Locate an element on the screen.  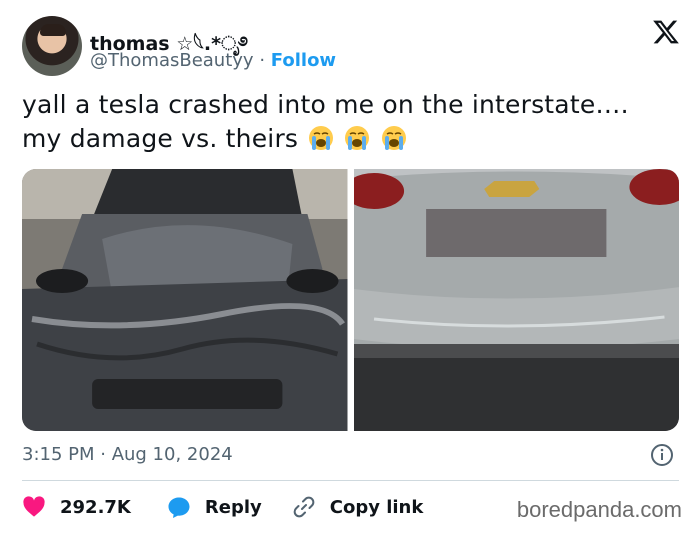
tweet-actions: 292.7K Reply Copy link is located at coordinates (222, 507).